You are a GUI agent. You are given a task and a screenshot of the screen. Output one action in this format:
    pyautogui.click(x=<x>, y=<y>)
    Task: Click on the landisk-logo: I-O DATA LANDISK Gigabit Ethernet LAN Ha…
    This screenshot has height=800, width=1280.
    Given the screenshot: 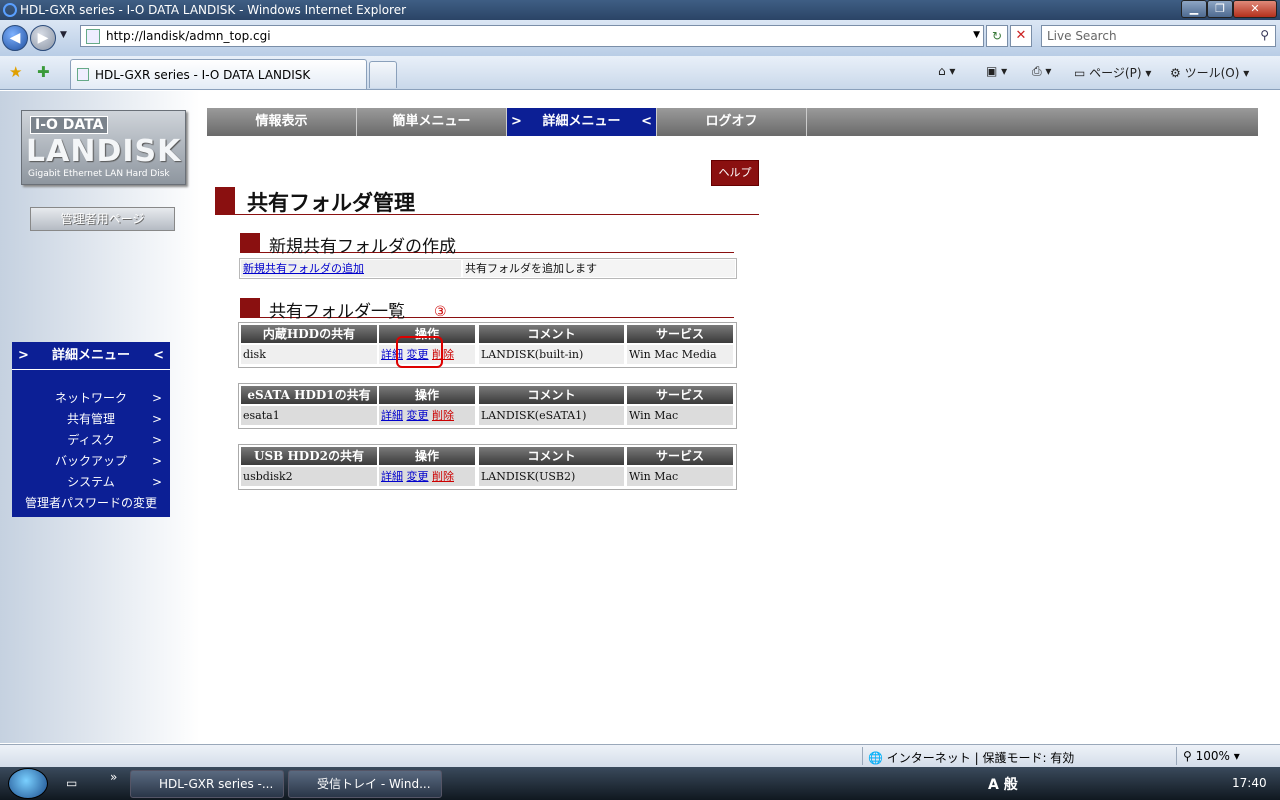 What is the action you would take?
    pyautogui.click(x=103, y=147)
    